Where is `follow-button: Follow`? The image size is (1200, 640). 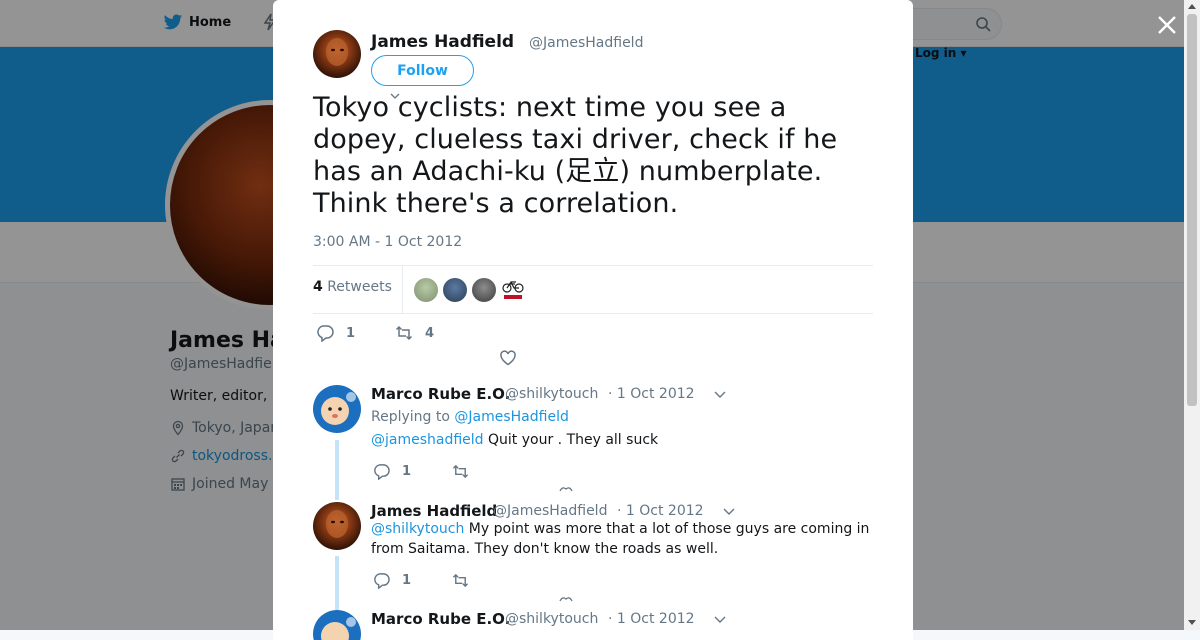 follow-button: Follow is located at coordinates (422, 70).